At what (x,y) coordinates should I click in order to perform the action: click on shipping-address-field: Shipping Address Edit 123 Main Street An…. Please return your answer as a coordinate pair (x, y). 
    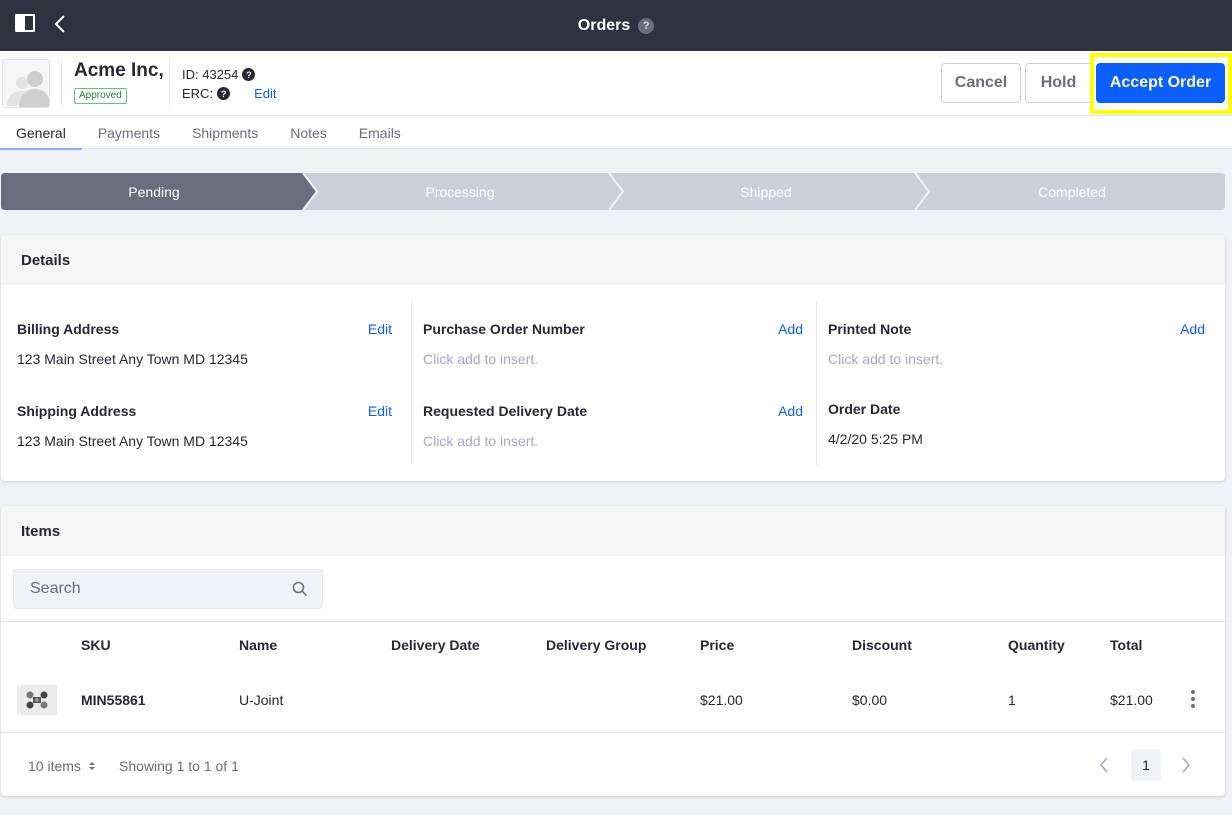
    Looking at the image, I should click on (204, 426).